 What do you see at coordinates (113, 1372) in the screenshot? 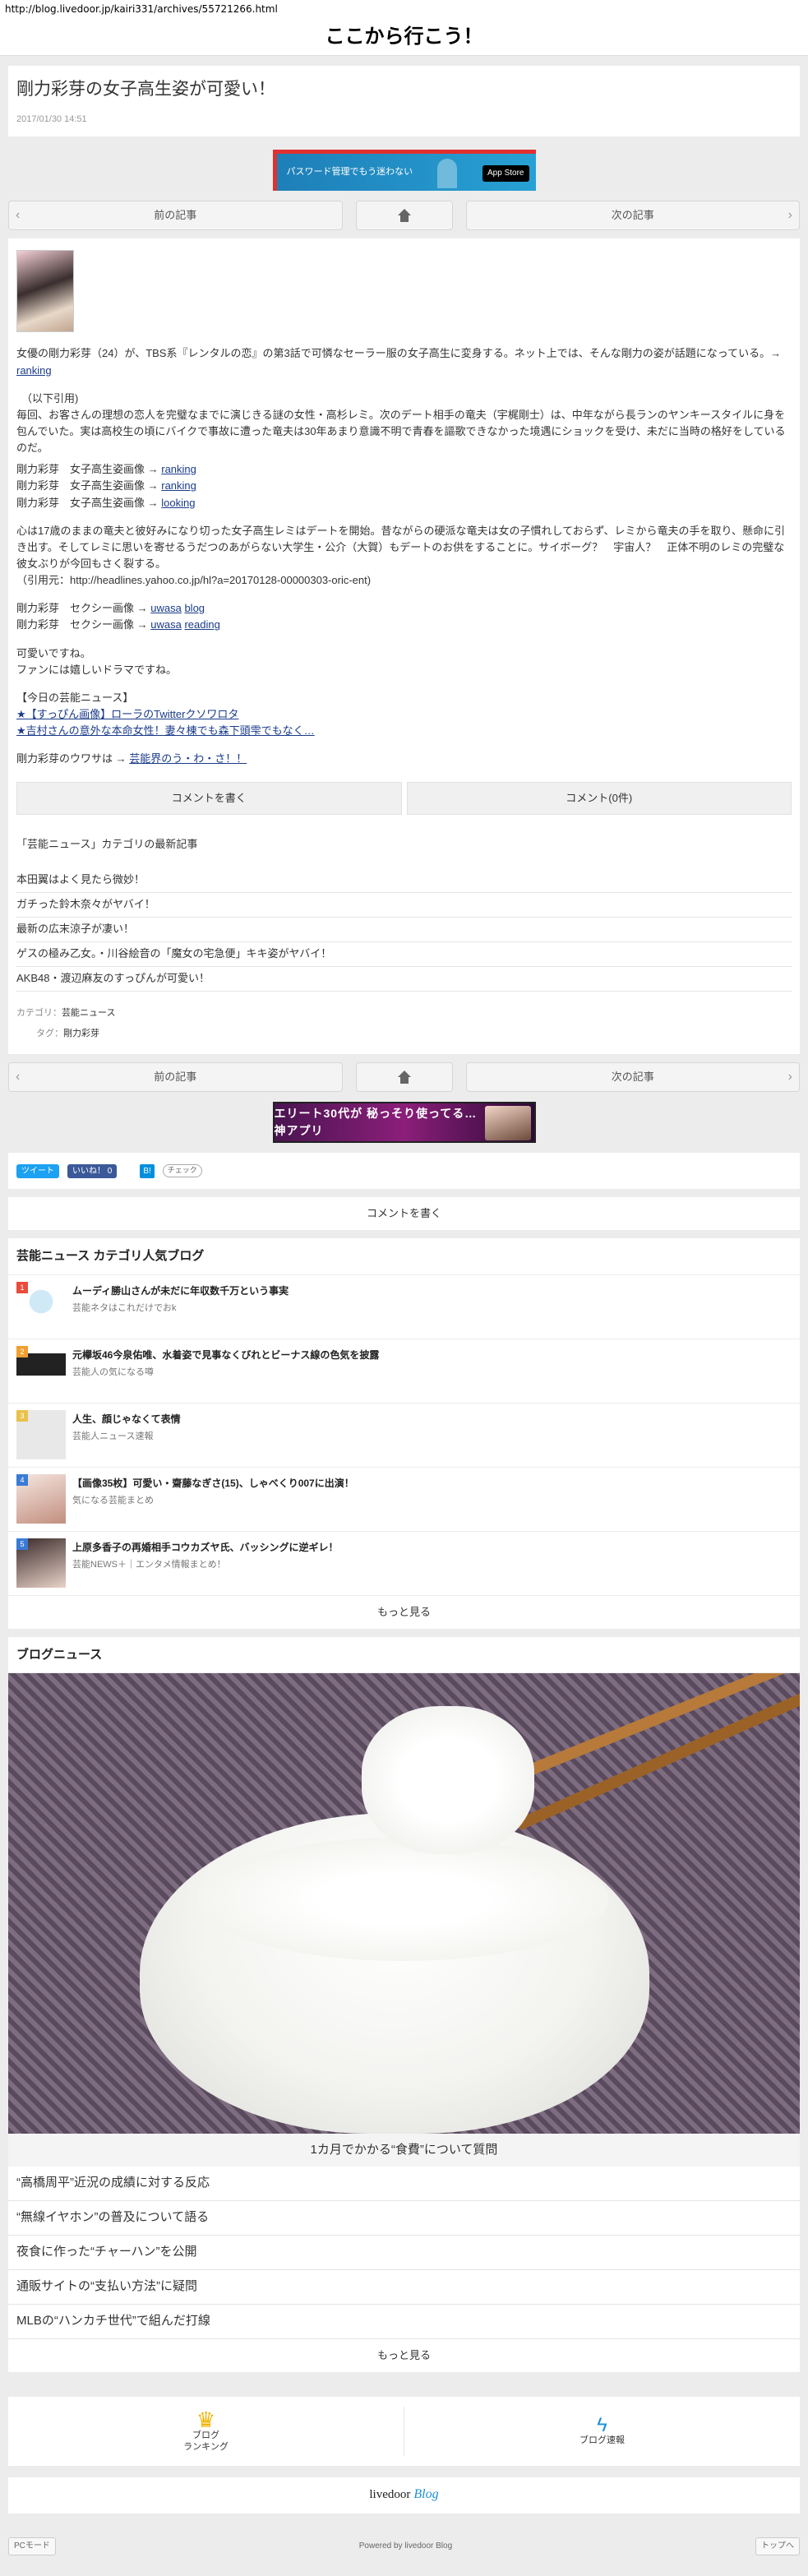
I see `rank-sub: 芸能人の気になる噂` at bounding box center [113, 1372].